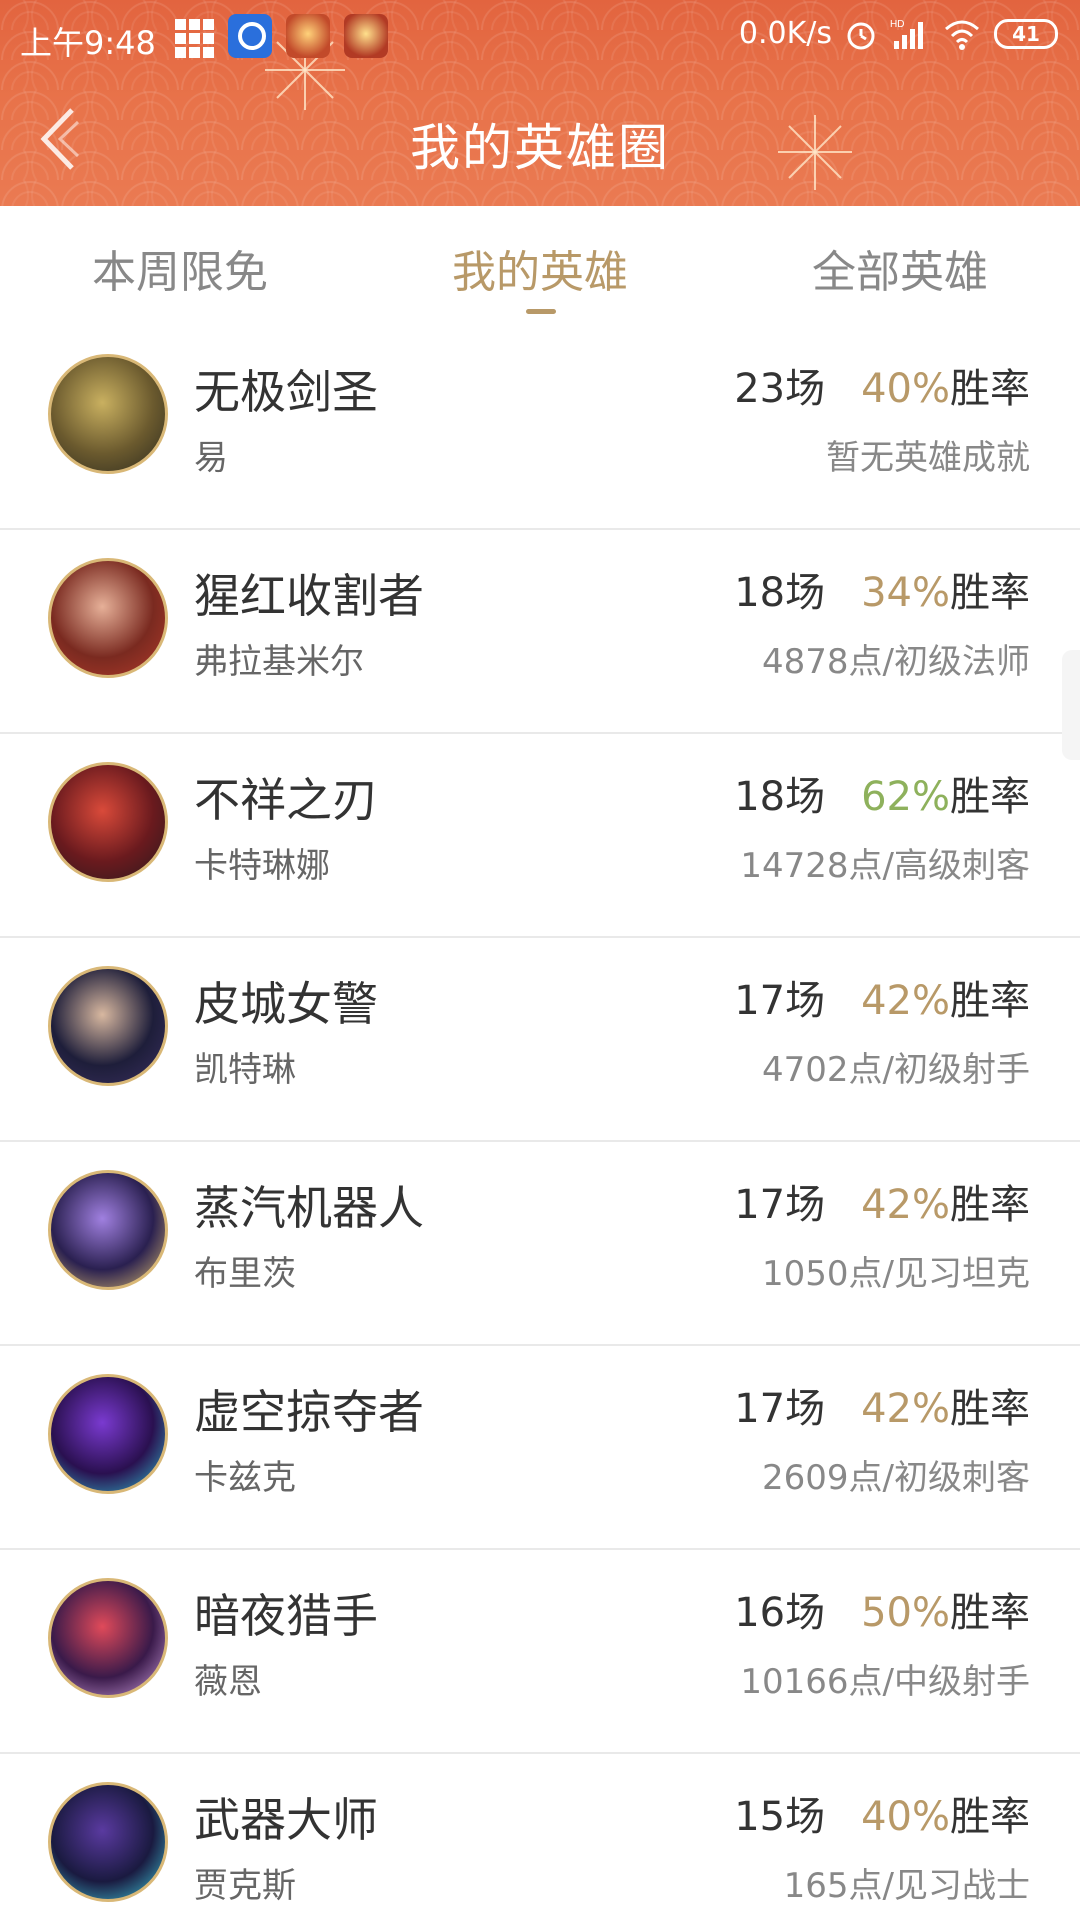  Describe the element at coordinates (896, 1478) in the screenshot. I see `hero-achievement: 2609点/初级刺客` at that location.